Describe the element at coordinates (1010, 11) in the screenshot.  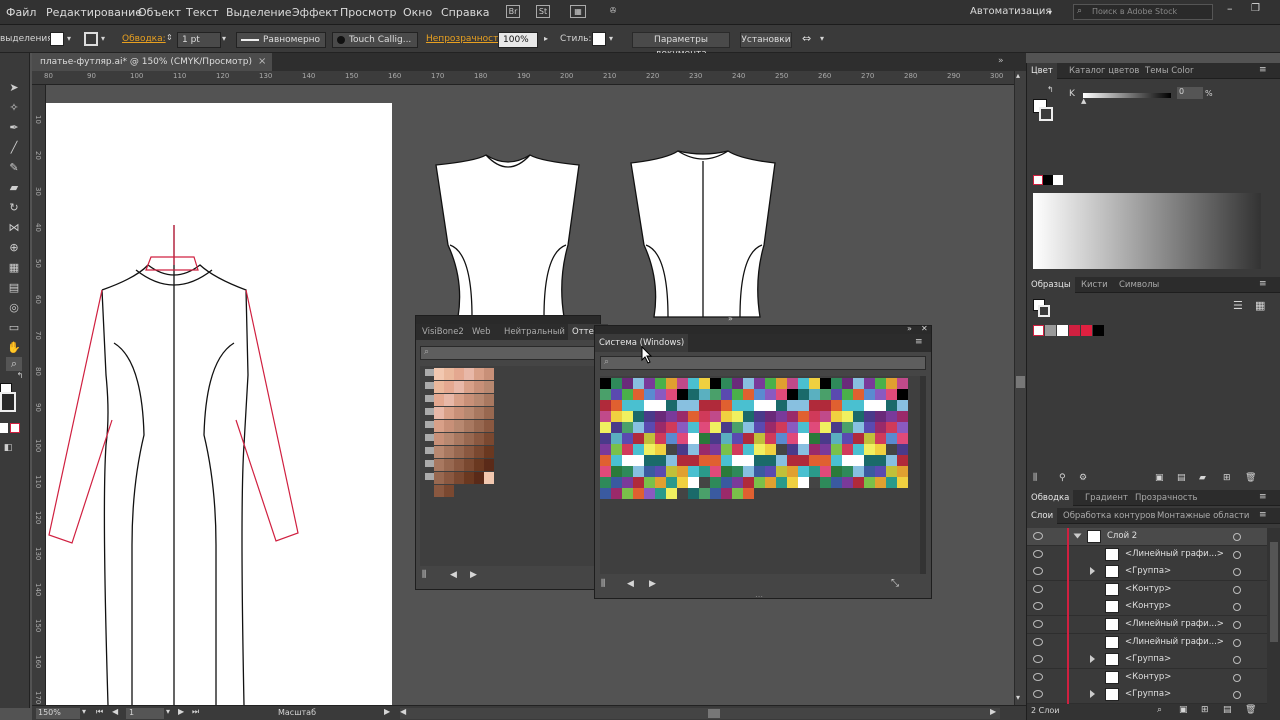
I see `workspace-switcher: Автоматизация` at that location.